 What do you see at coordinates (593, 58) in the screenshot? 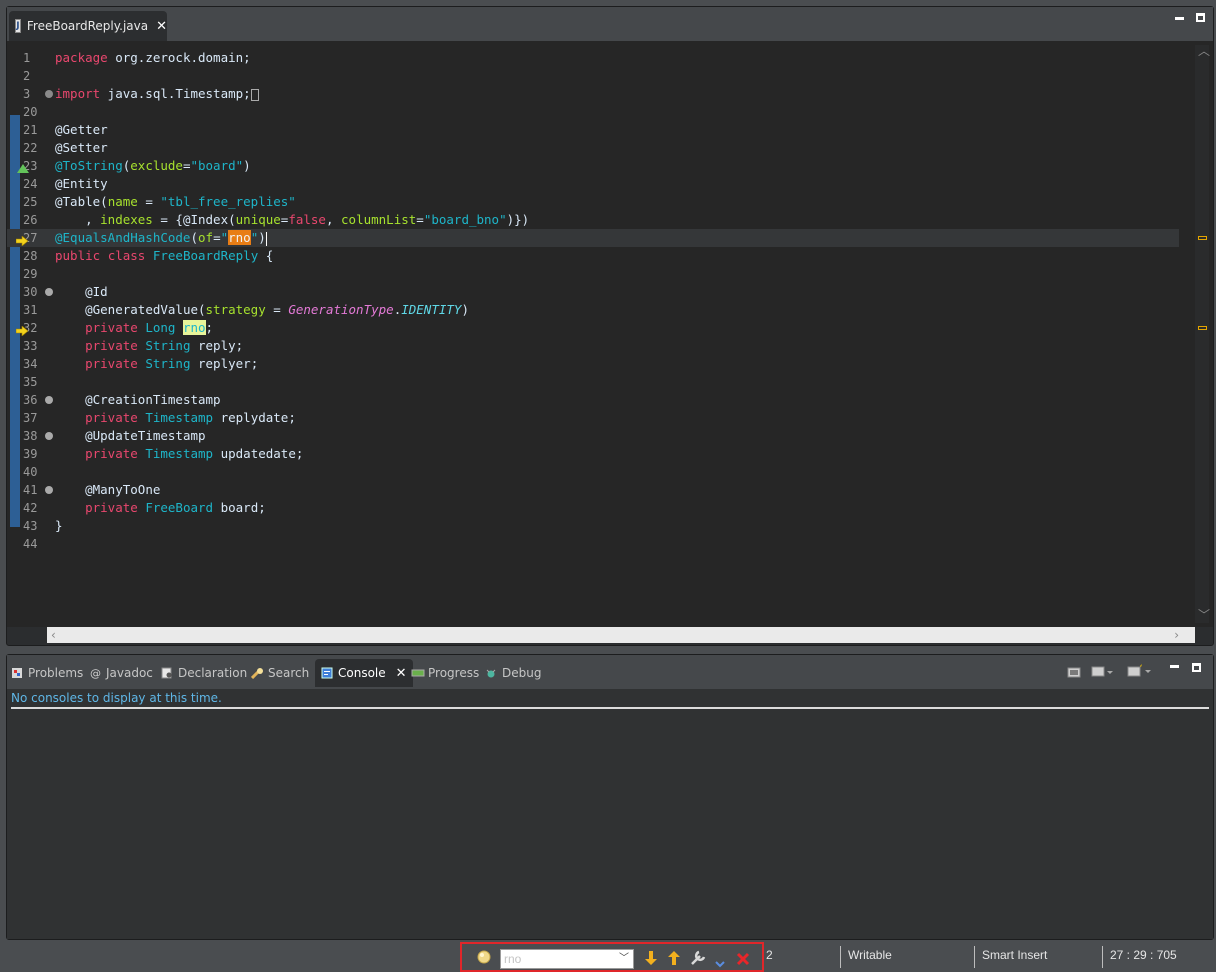
I see `code-line: 1 package org.zerock.domain;` at bounding box center [593, 58].